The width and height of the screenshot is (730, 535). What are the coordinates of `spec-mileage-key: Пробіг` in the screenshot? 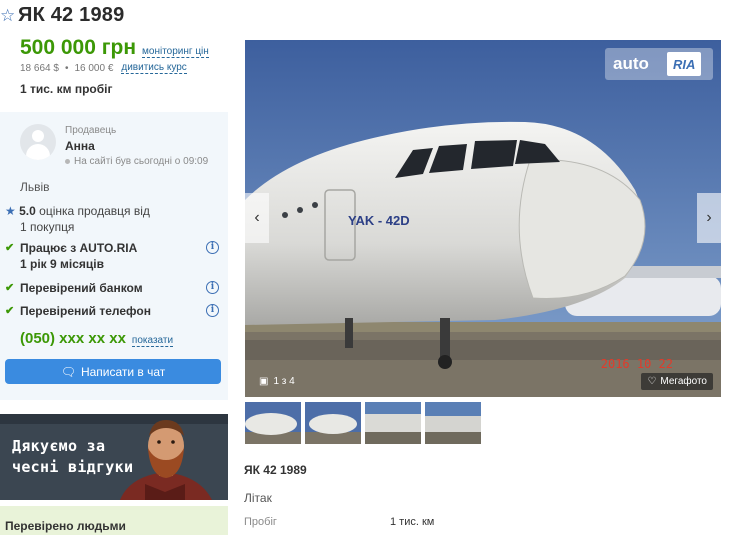 It's located at (260, 522).